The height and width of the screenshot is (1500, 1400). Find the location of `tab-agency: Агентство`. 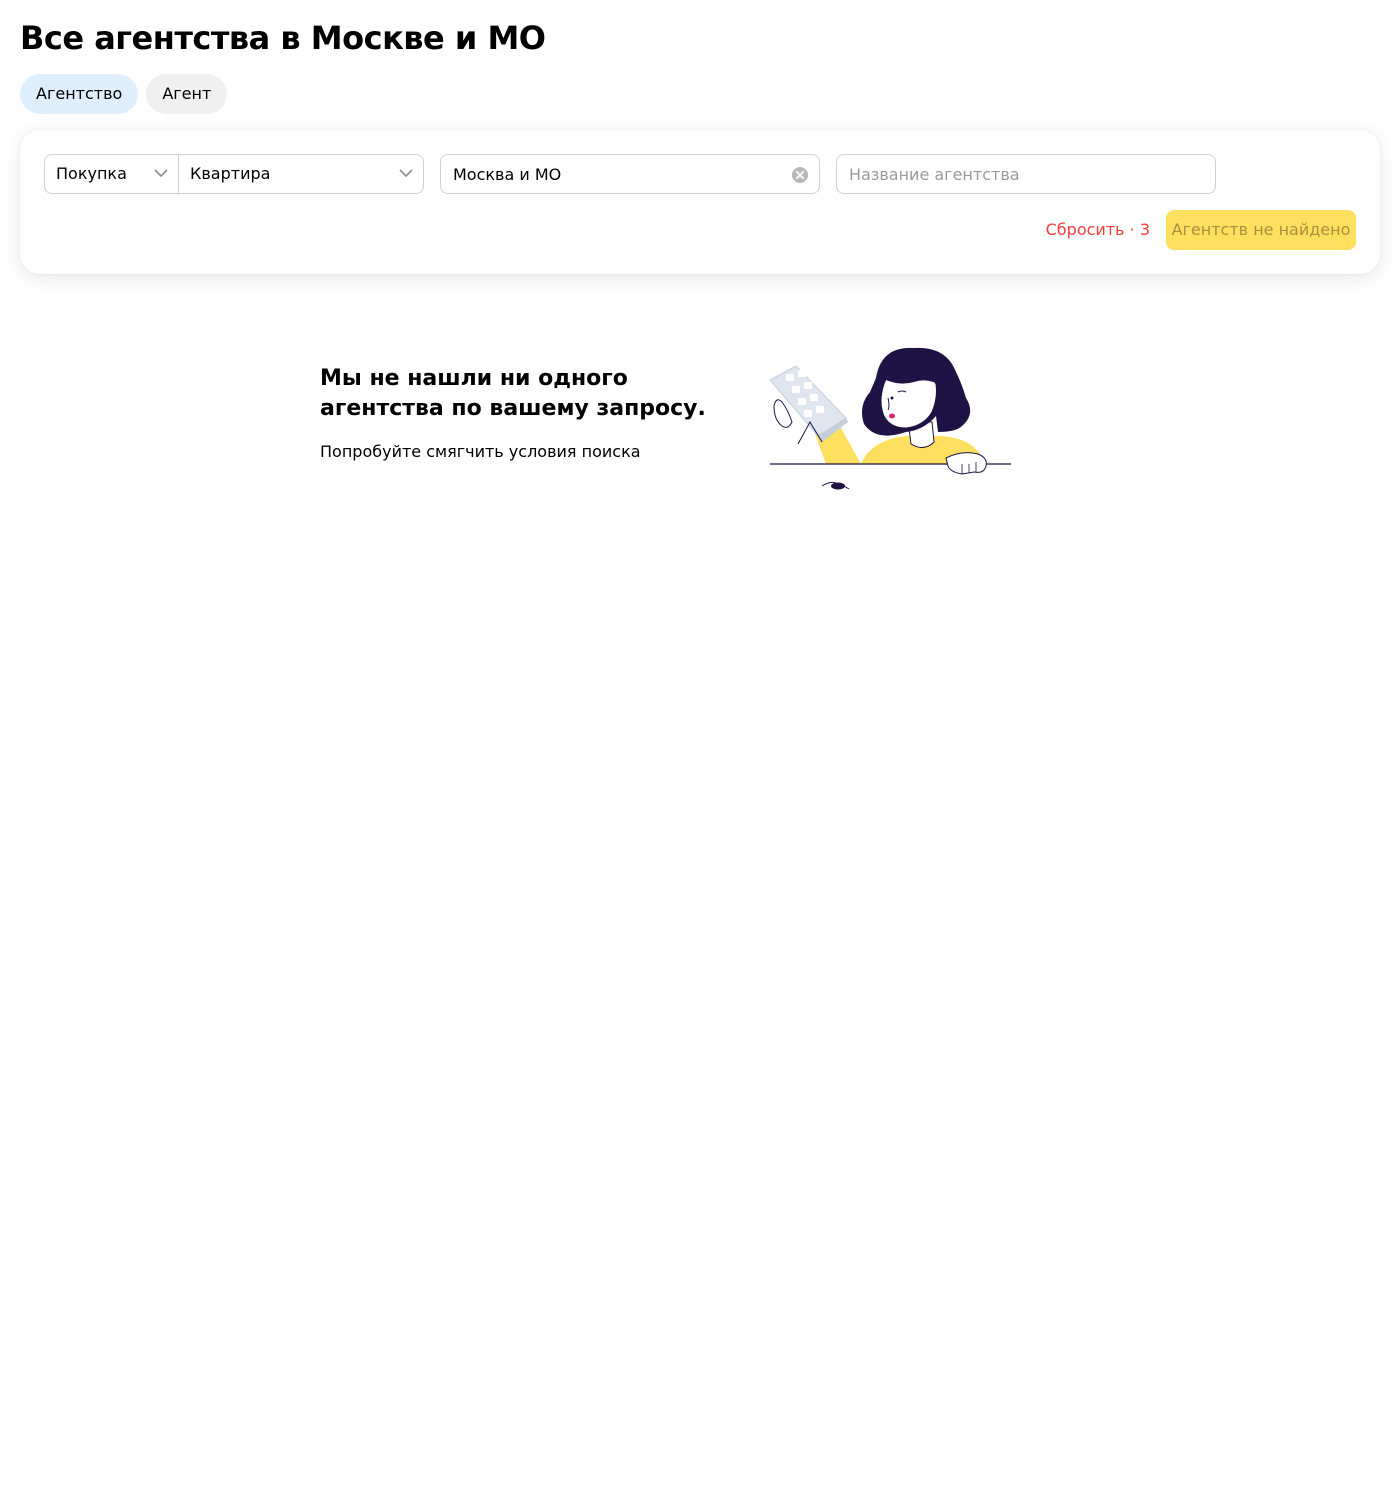

tab-agency: Агентство is located at coordinates (79, 94).